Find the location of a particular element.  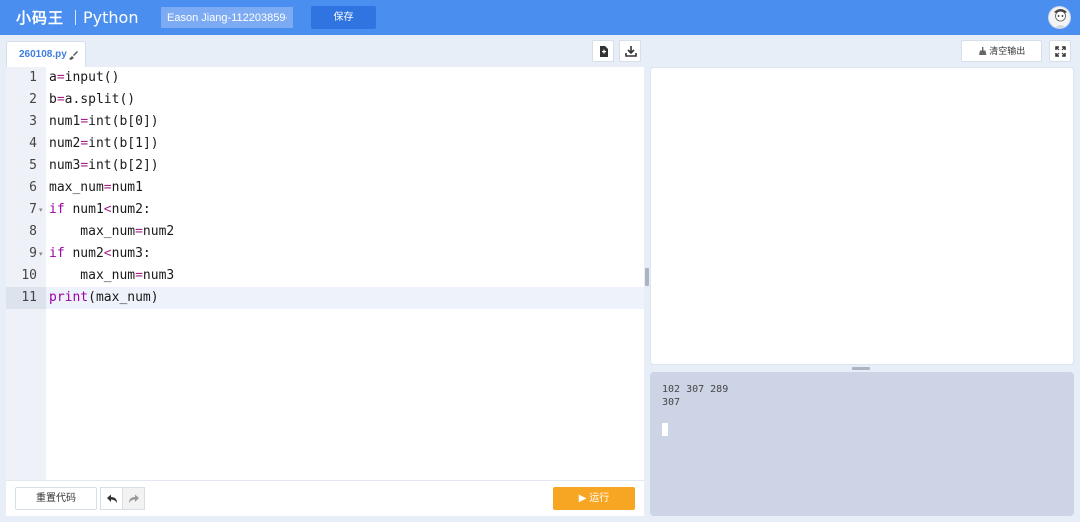

code-text: num2=int(b[1]) is located at coordinates (104, 144).